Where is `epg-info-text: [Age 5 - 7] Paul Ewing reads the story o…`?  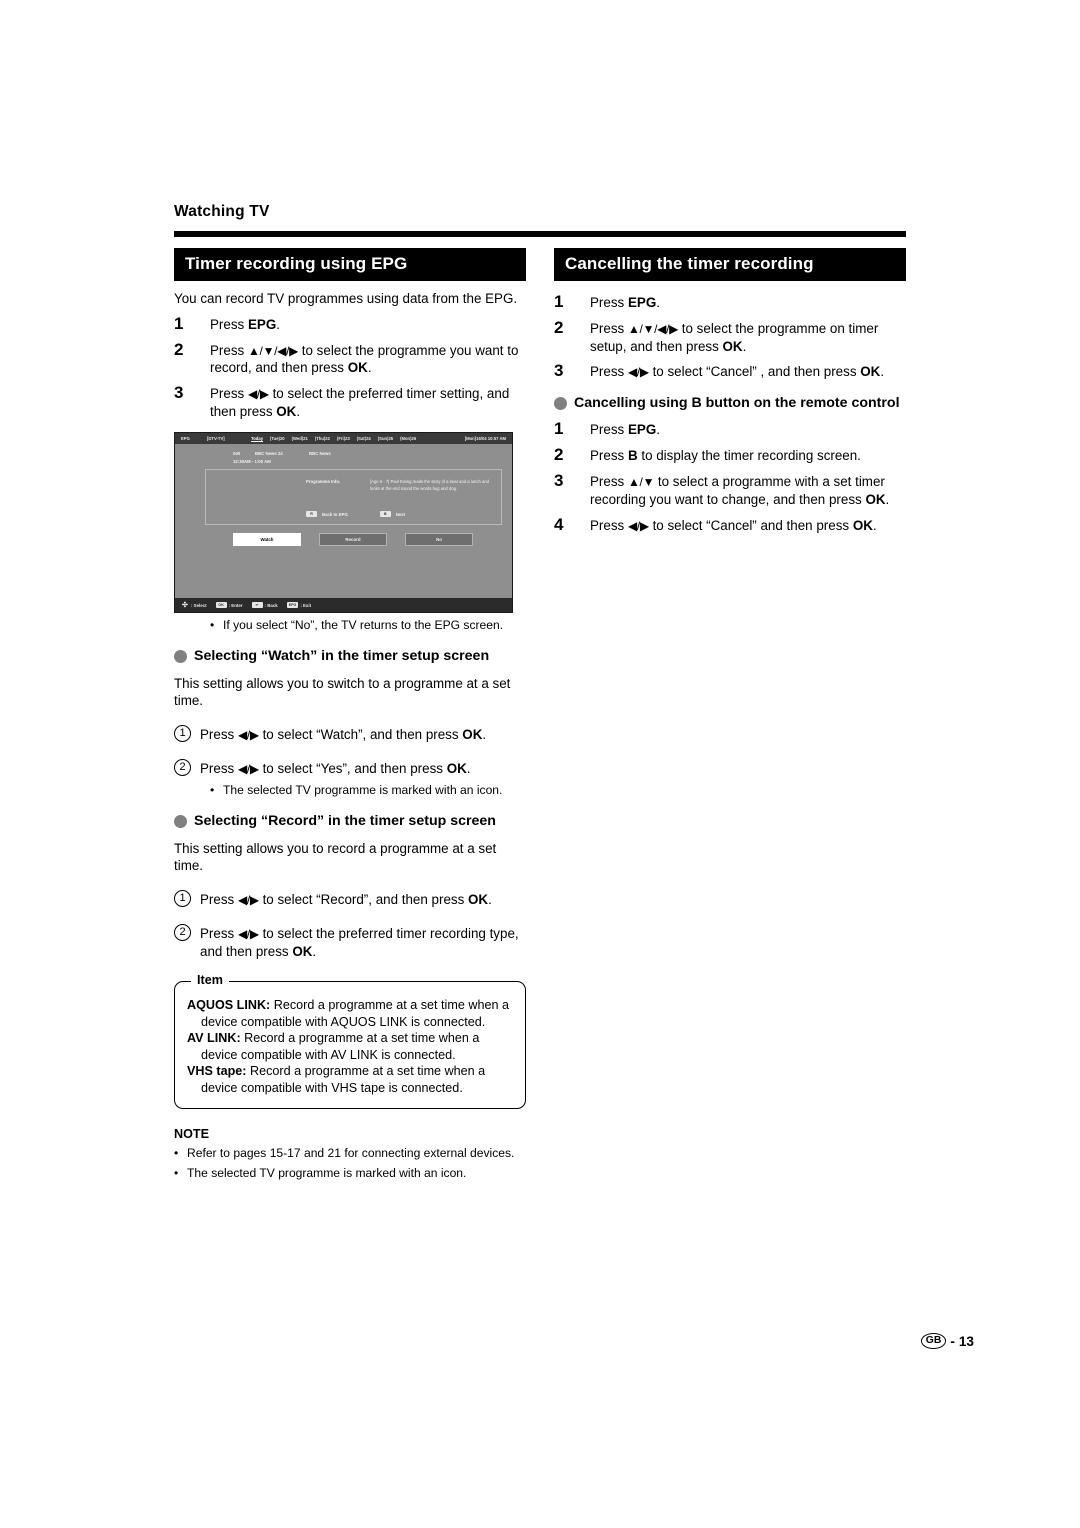 epg-info-text: [Age 5 - 7] Paul Ewing reads the story o… is located at coordinates (429, 485).